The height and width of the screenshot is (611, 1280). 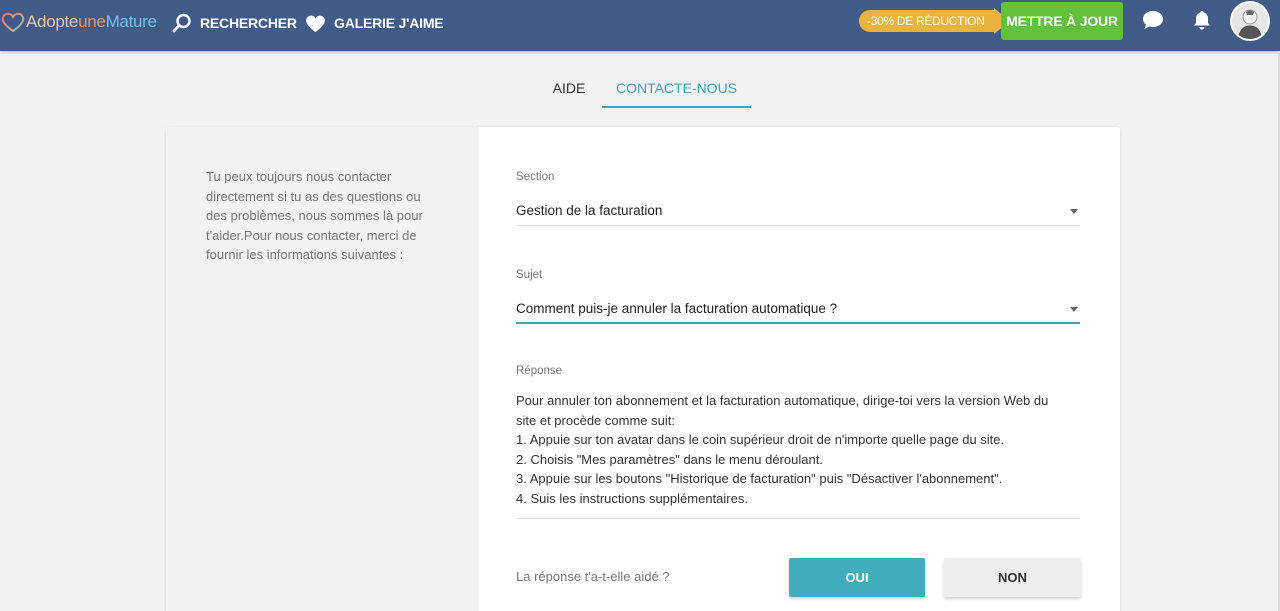 I want to click on nav-galerie-label: GALERIE J'AIME, so click(x=389, y=23).